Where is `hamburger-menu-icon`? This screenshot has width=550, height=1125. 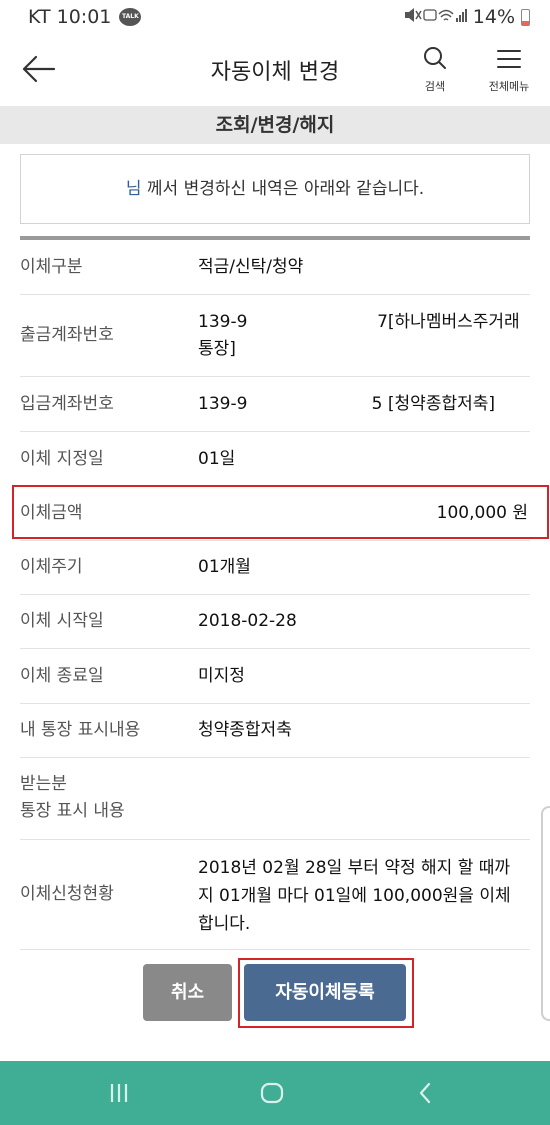
hamburger-menu-icon is located at coordinates (509, 59).